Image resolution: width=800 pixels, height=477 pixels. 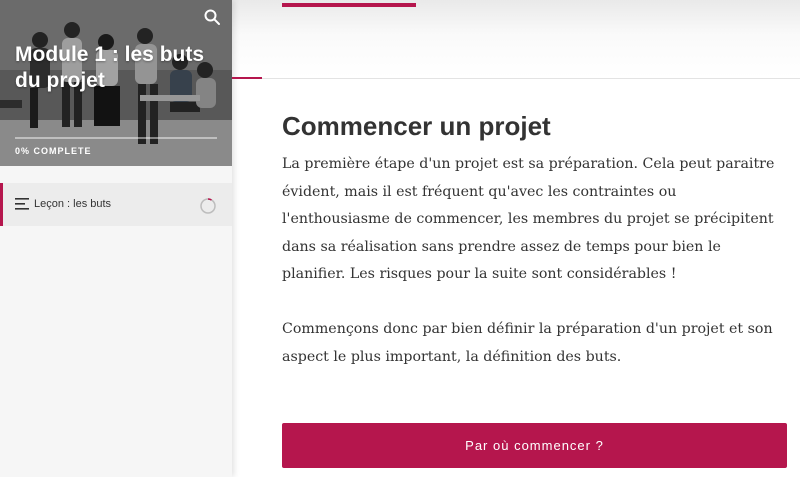 I want to click on top-tab-indicator, so click(x=349, y=5).